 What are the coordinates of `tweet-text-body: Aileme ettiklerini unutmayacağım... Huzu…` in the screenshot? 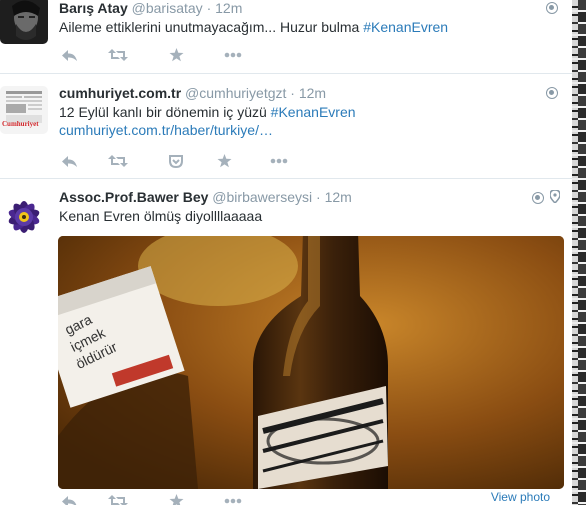 It's located at (211, 27).